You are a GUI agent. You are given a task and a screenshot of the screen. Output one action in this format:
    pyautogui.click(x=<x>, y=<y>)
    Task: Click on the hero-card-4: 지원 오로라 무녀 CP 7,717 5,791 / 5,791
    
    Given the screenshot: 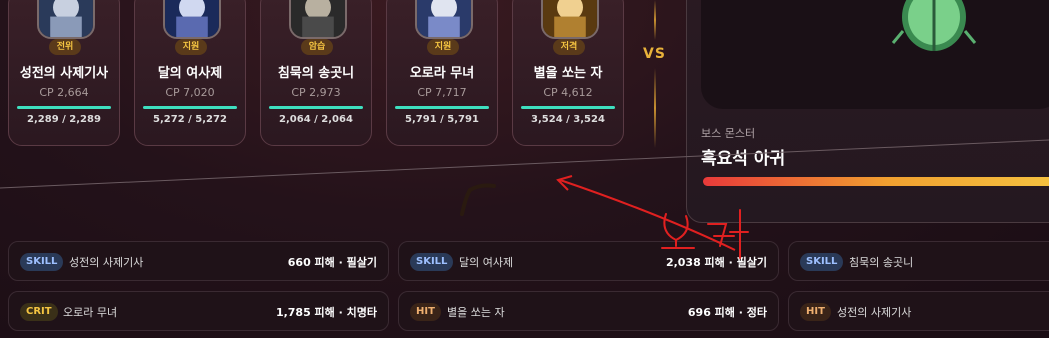 What is the action you would take?
    pyautogui.click(x=442, y=73)
    